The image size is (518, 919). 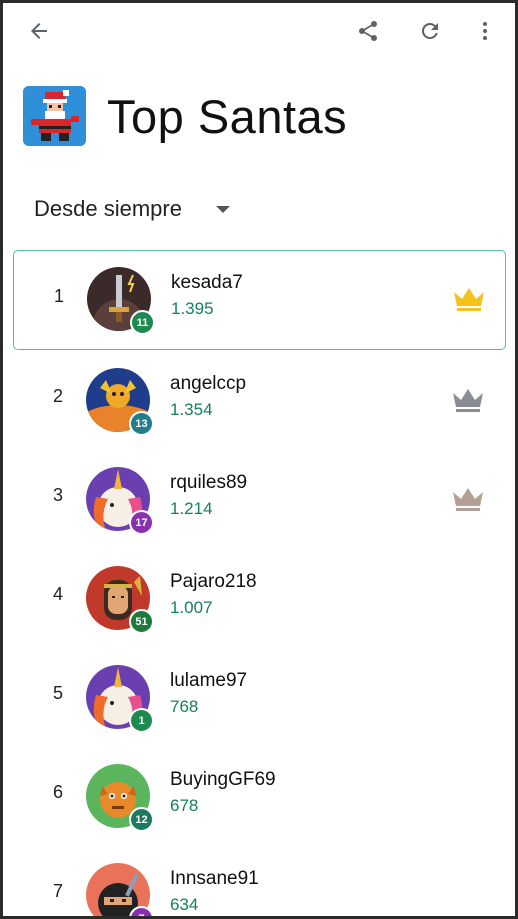 What do you see at coordinates (208, 383) in the screenshot?
I see `player-name: angelccp` at bounding box center [208, 383].